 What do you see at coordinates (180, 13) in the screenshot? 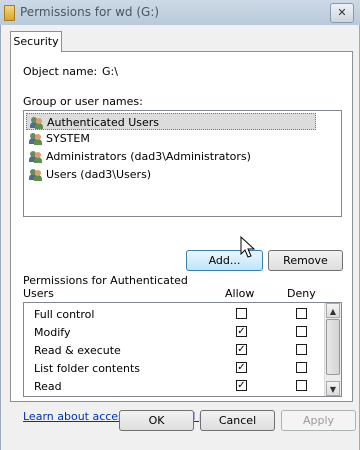
I see `title-bar: Permissions for wd (G:) ✕` at bounding box center [180, 13].